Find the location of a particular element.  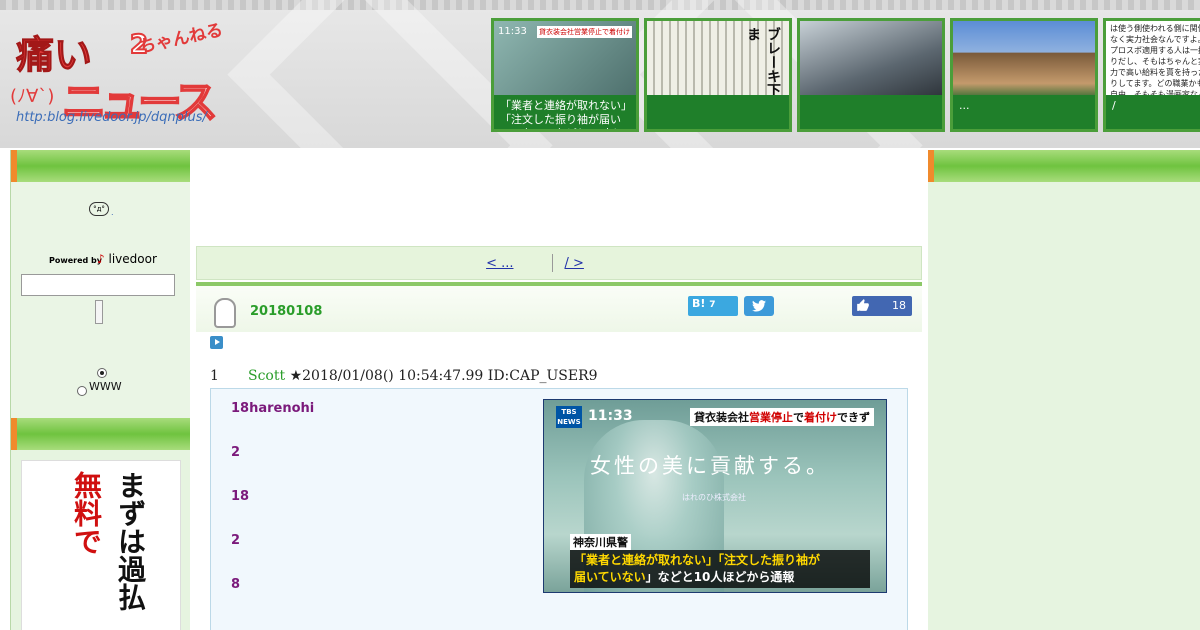

news-company: はれのひ株式会社 is located at coordinates (714, 497).